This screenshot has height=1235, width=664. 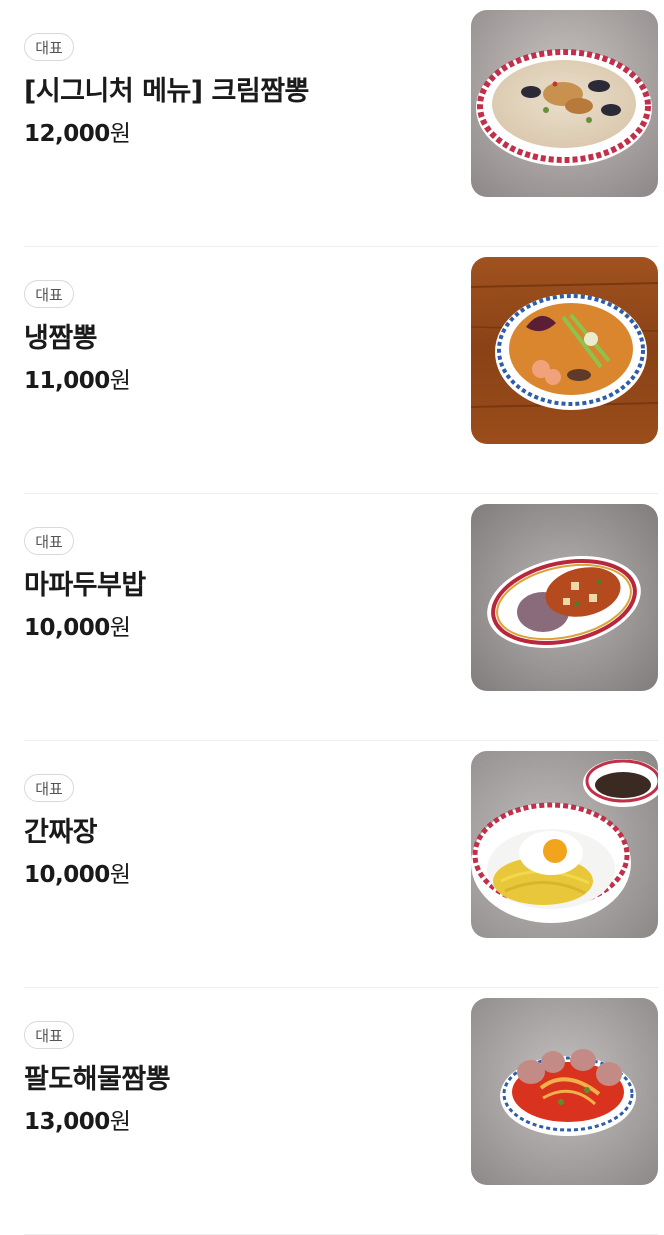 I want to click on menu-item-name: 냉짬뽕, so click(x=61, y=338).